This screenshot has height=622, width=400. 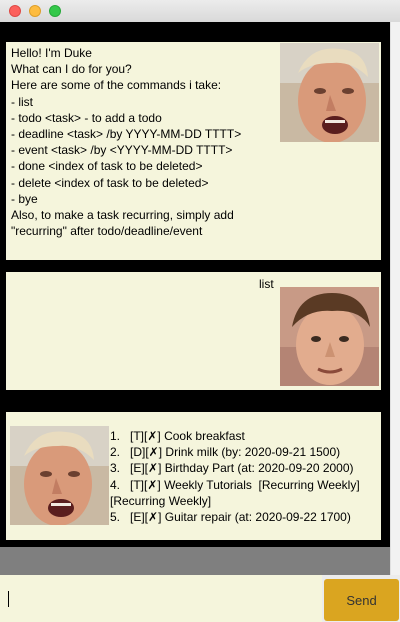 I want to click on zoom-window-button, so click(x=55, y=11).